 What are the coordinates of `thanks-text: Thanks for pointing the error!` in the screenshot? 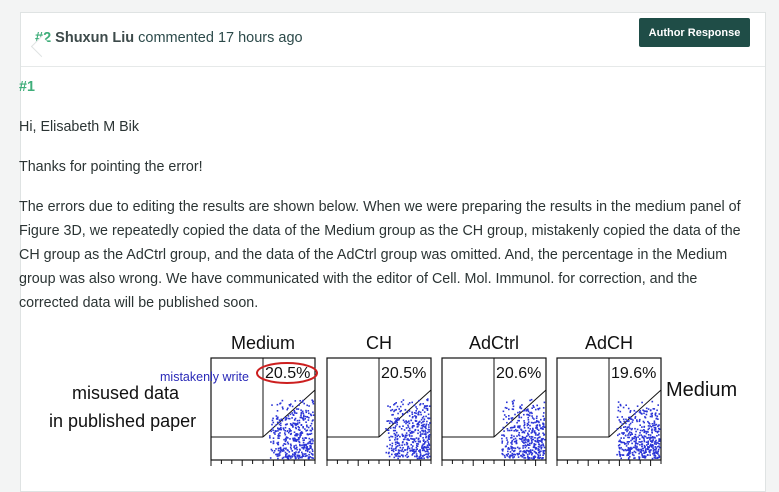 It's located at (111, 167).